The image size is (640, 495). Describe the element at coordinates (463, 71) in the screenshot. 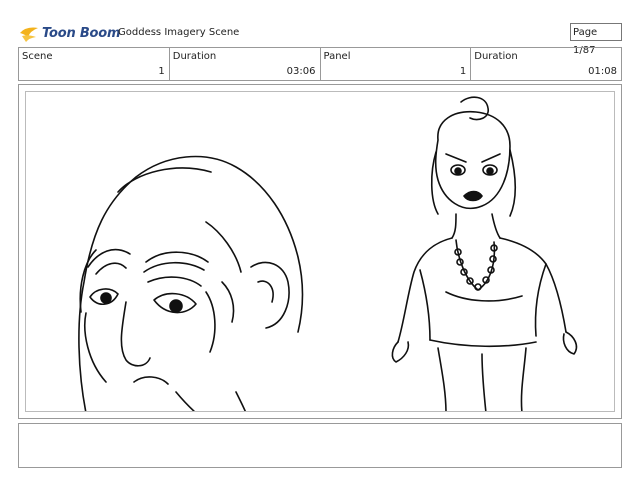

I see `panel-value: 1` at that location.